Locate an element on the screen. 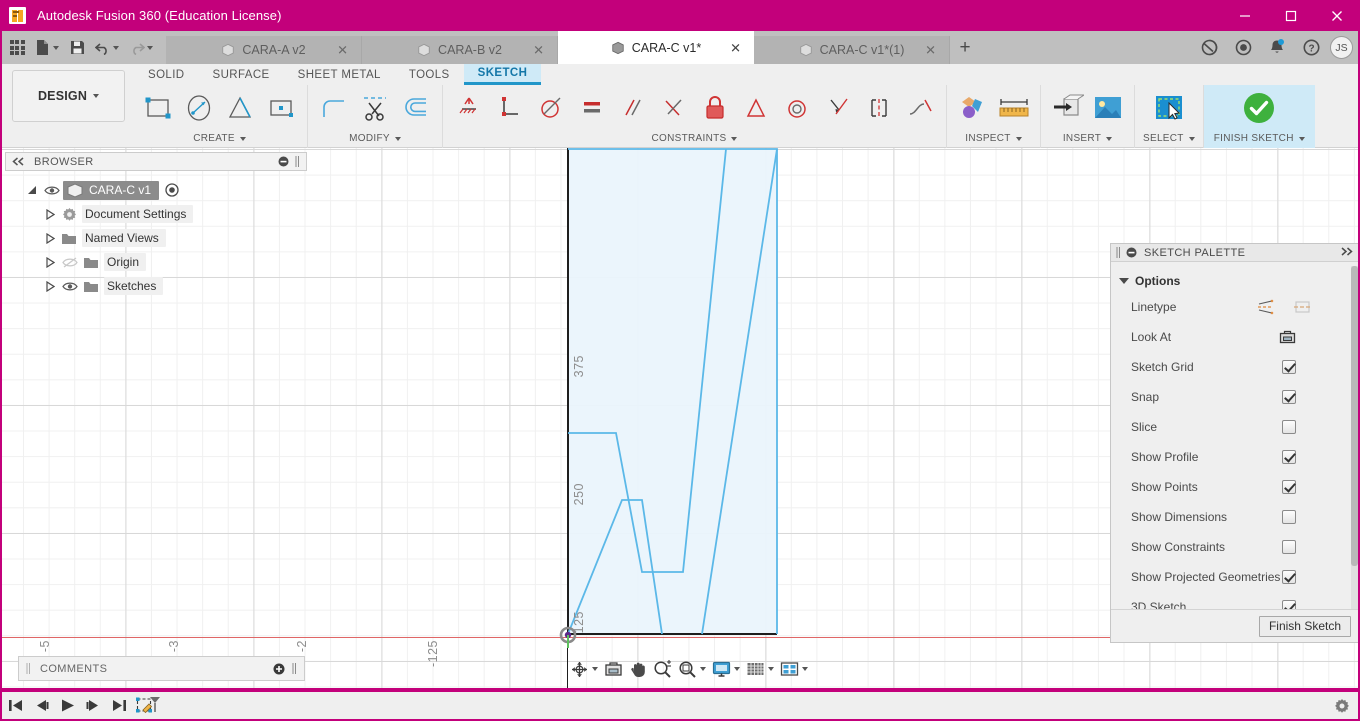 This screenshot has width=1360, height=721. maximize-button is located at coordinates (1291, 15).